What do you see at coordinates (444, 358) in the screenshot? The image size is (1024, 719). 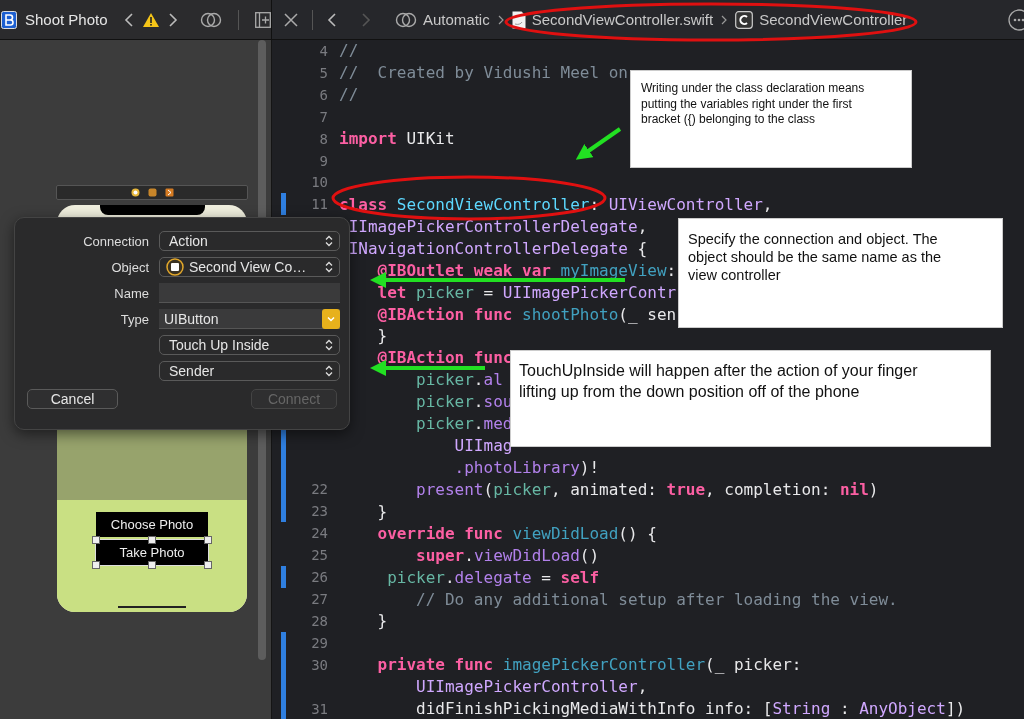 I see `code-token: @IBAction func` at bounding box center [444, 358].